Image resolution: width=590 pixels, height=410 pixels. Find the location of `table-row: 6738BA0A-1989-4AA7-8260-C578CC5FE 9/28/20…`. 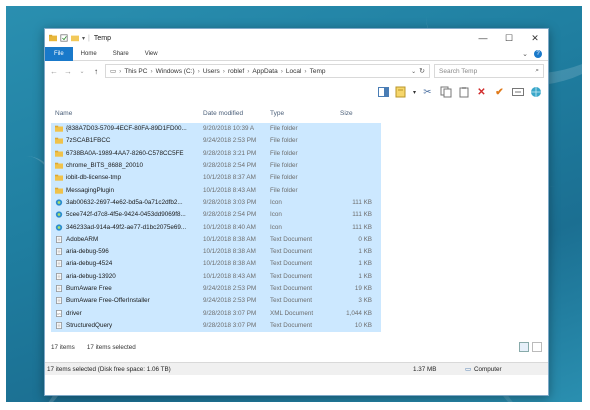

table-row: 6738BA0A-1989-4AA7-8260-C578CC5FE 9/28/20… is located at coordinates (216, 153).